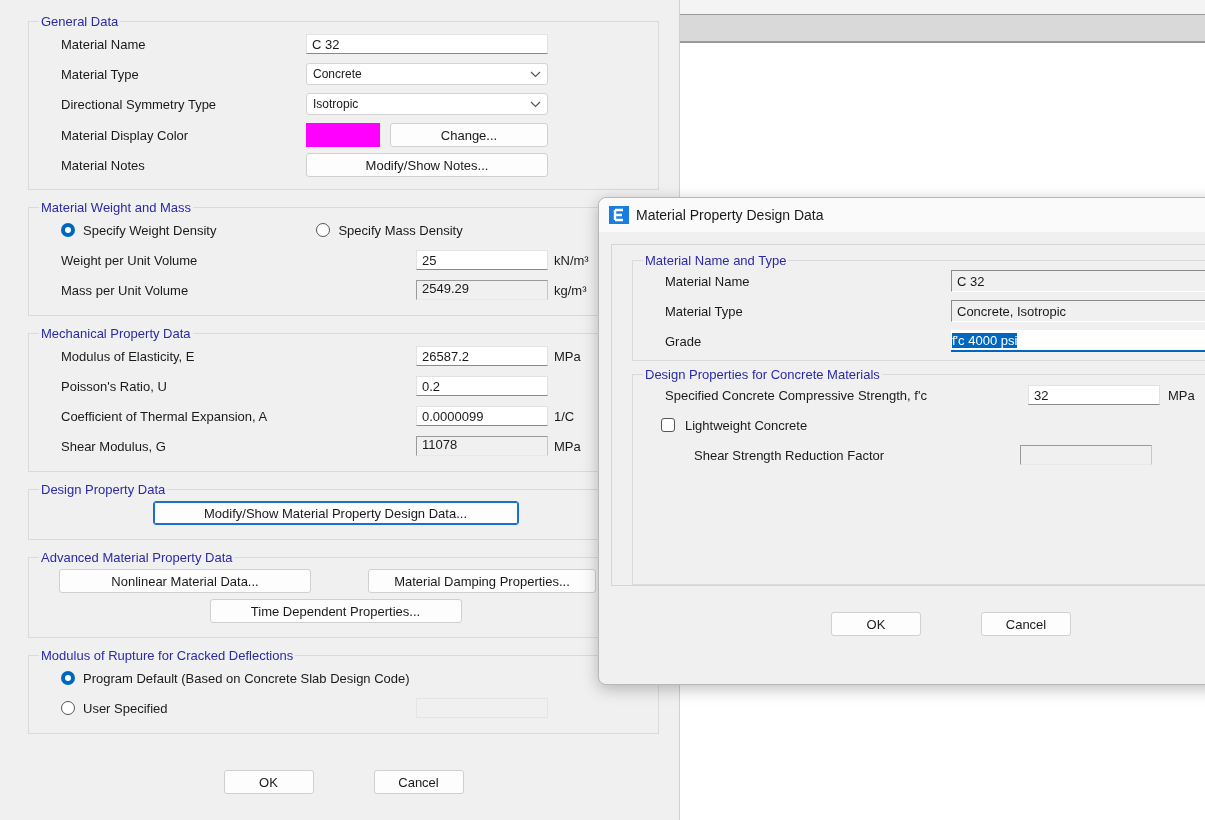 The height and width of the screenshot is (820, 1205). I want to click on readonly-field: C 32, so click(1078, 281).